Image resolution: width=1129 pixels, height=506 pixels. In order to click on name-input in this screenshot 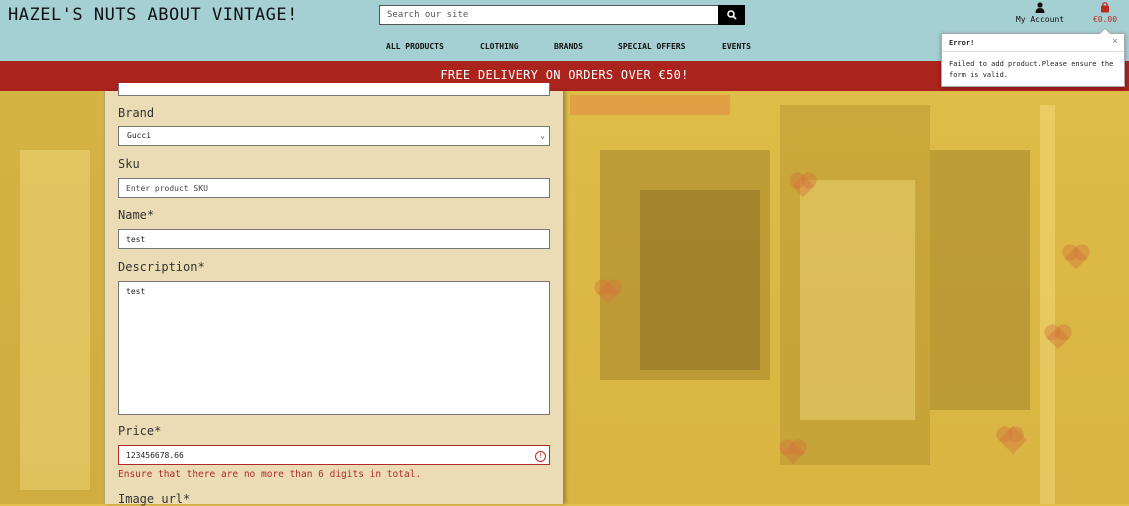, I will do `click(334, 239)`.